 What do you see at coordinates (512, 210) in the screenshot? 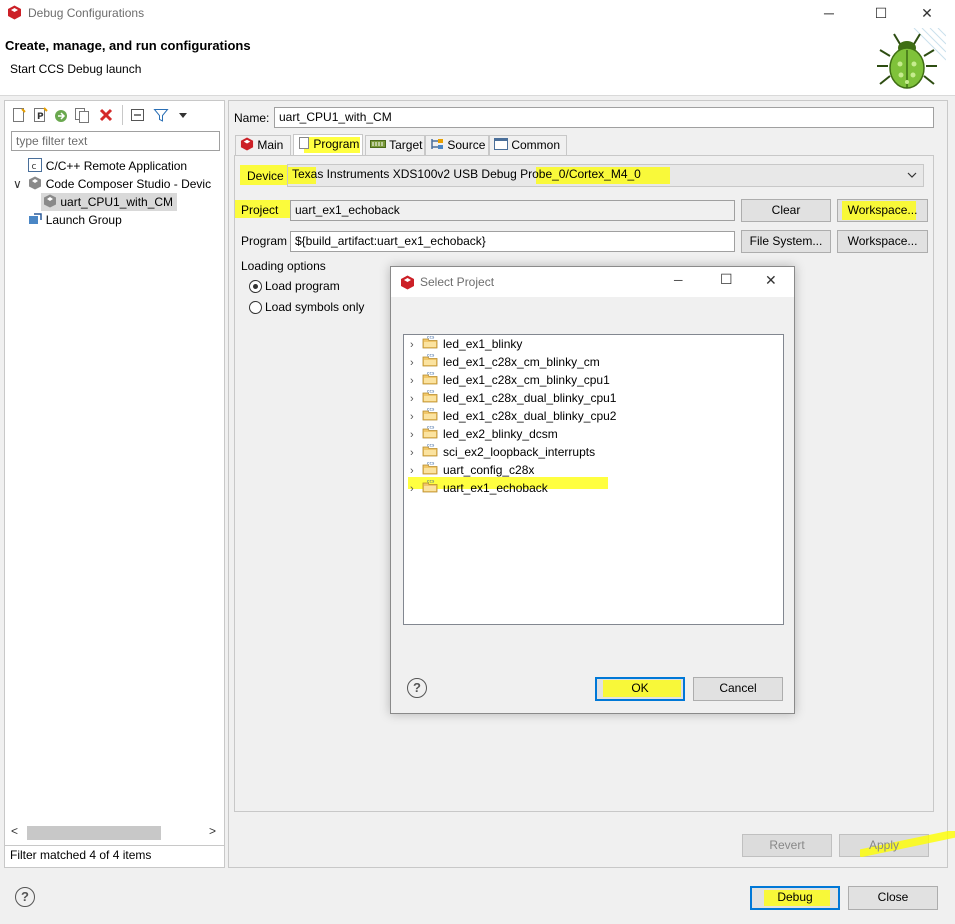
I see `project-field: uart_ex1_echoback` at bounding box center [512, 210].